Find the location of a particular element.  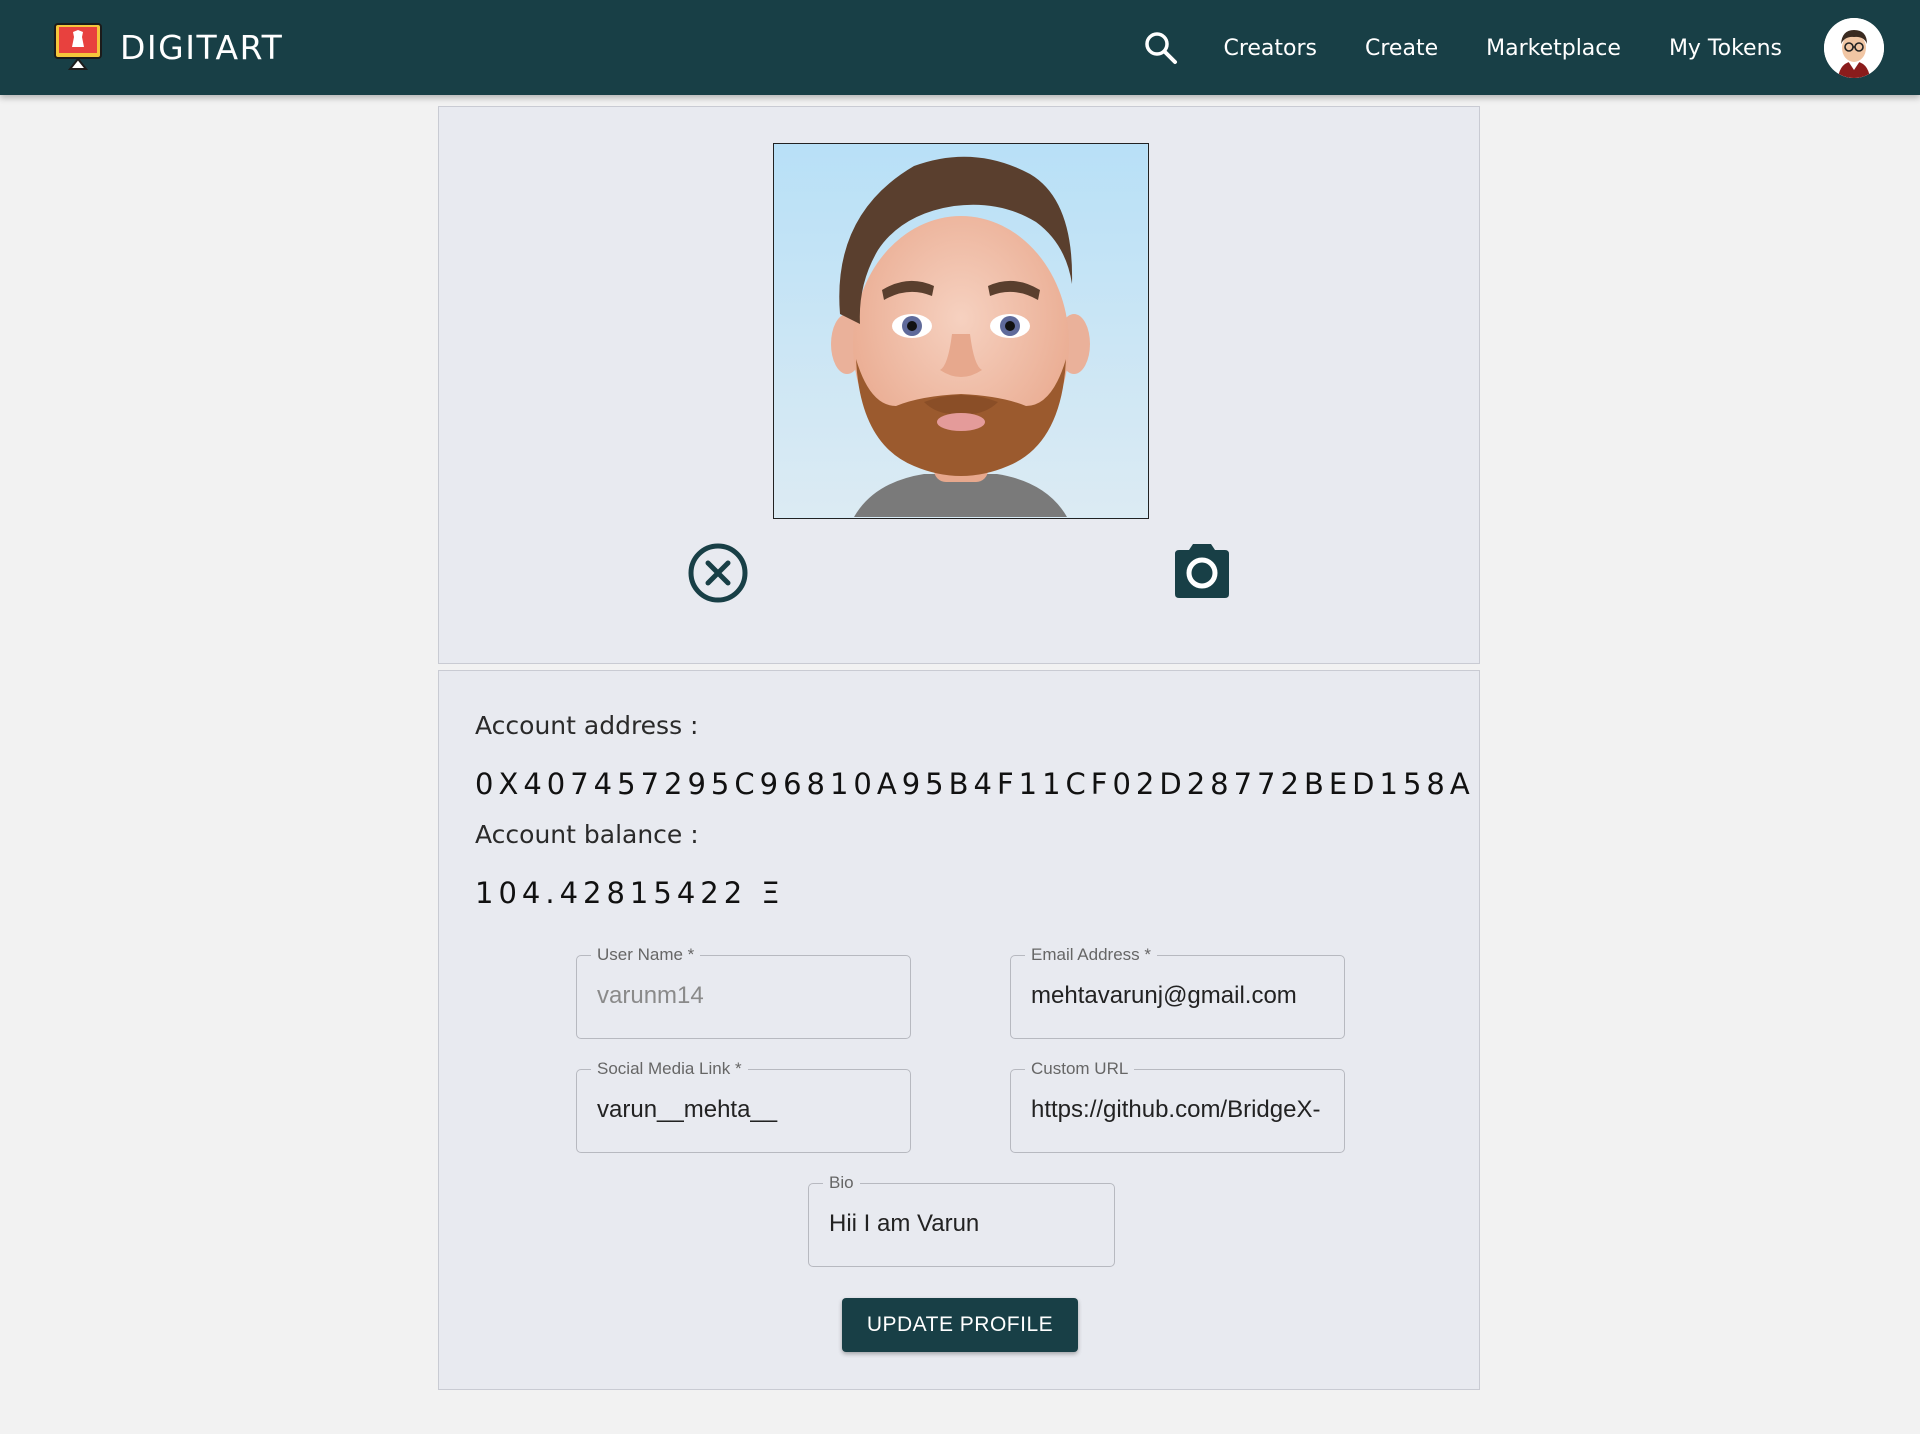

search-icon is located at coordinates (1161, 48).